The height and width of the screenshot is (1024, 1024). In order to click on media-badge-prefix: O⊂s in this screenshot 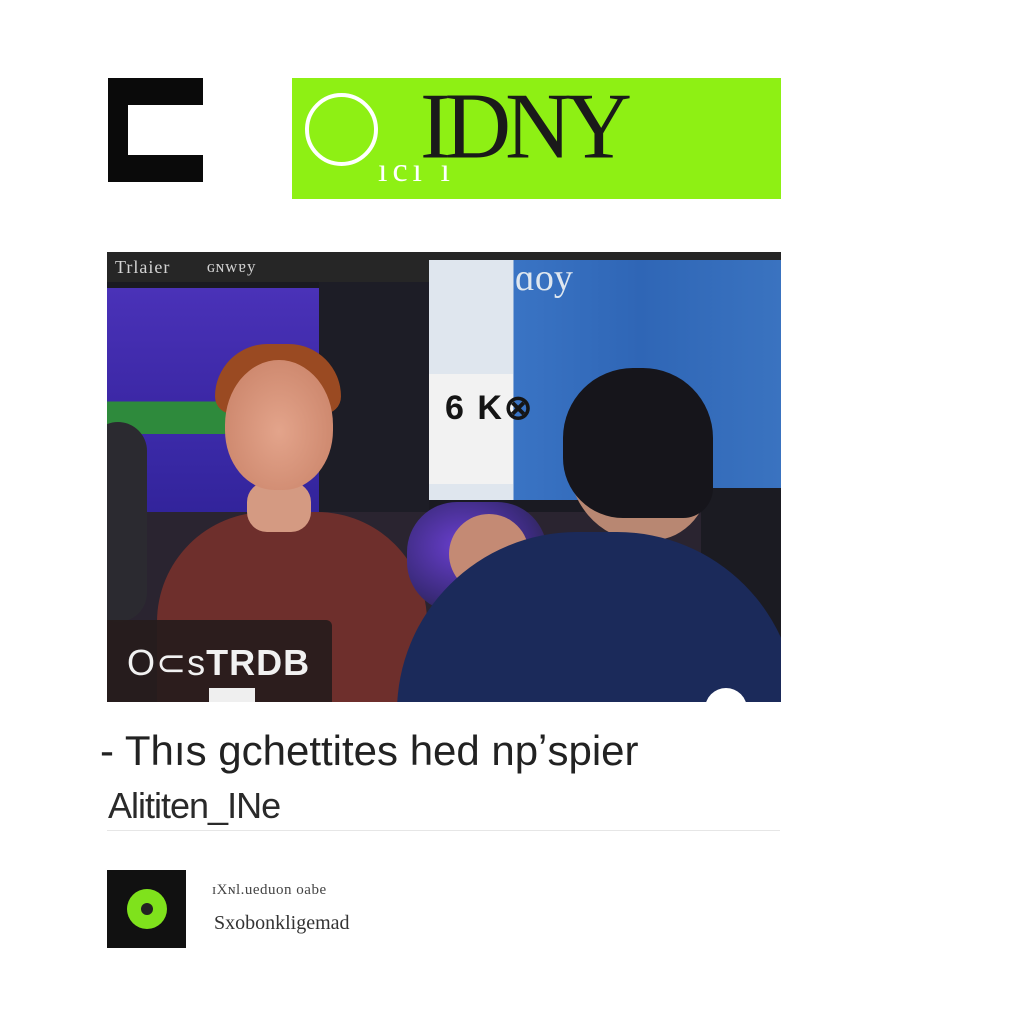, I will do `click(167, 662)`.